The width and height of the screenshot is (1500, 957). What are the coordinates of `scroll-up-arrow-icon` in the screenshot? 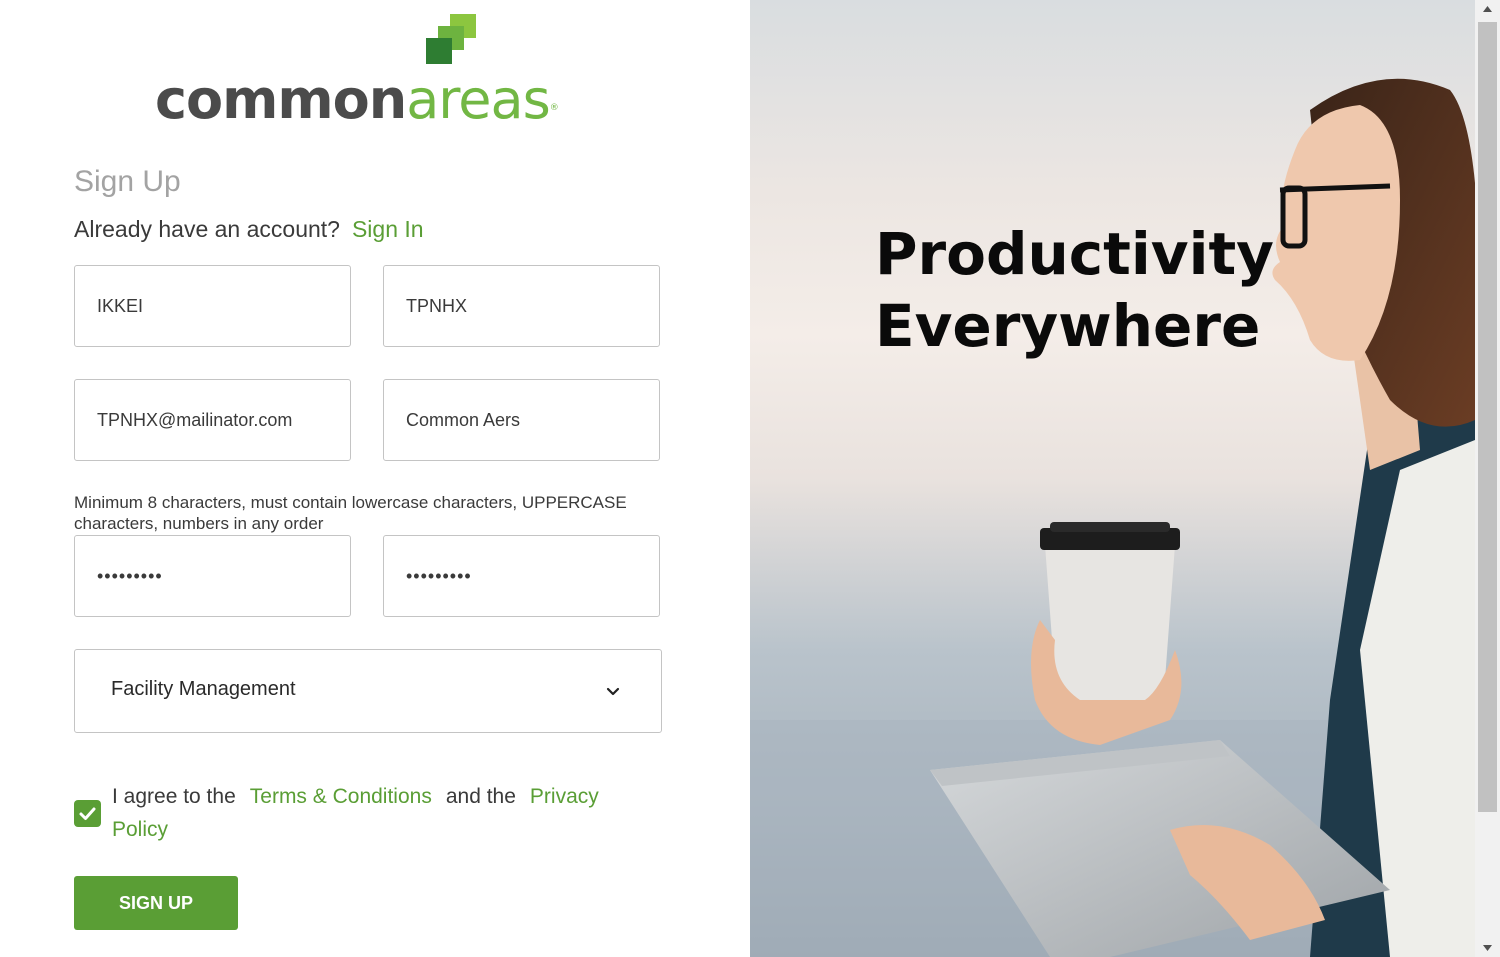 It's located at (1487, 9).